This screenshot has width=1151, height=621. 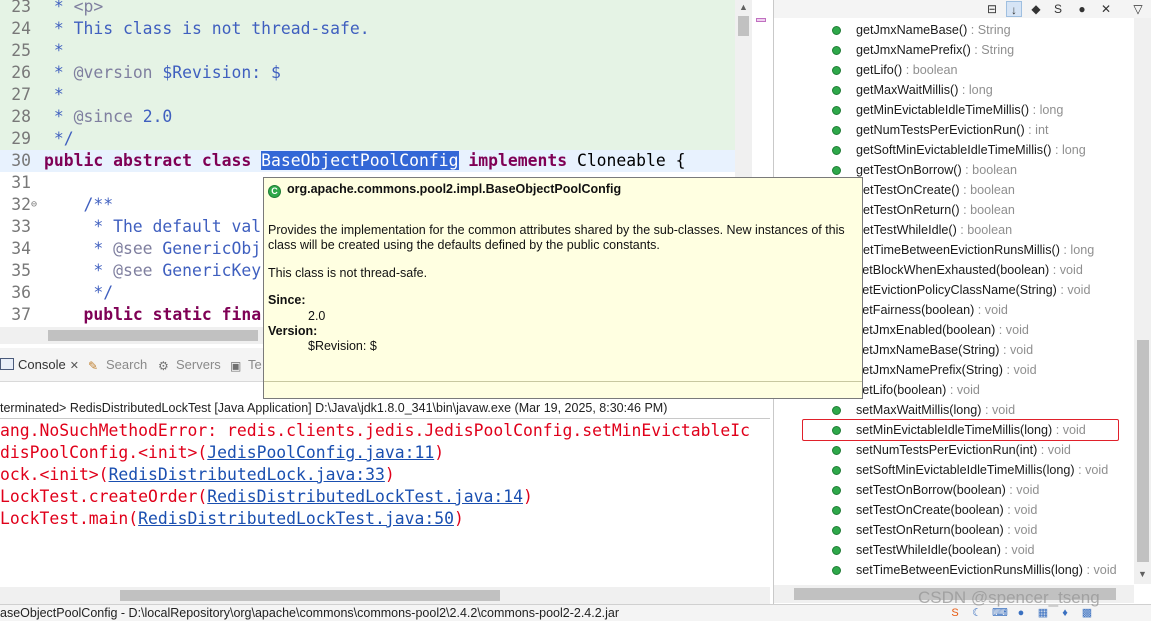 What do you see at coordinates (1142, 574) in the screenshot?
I see `scroll-down-arrow-icon: ▼` at bounding box center [1142, 574].